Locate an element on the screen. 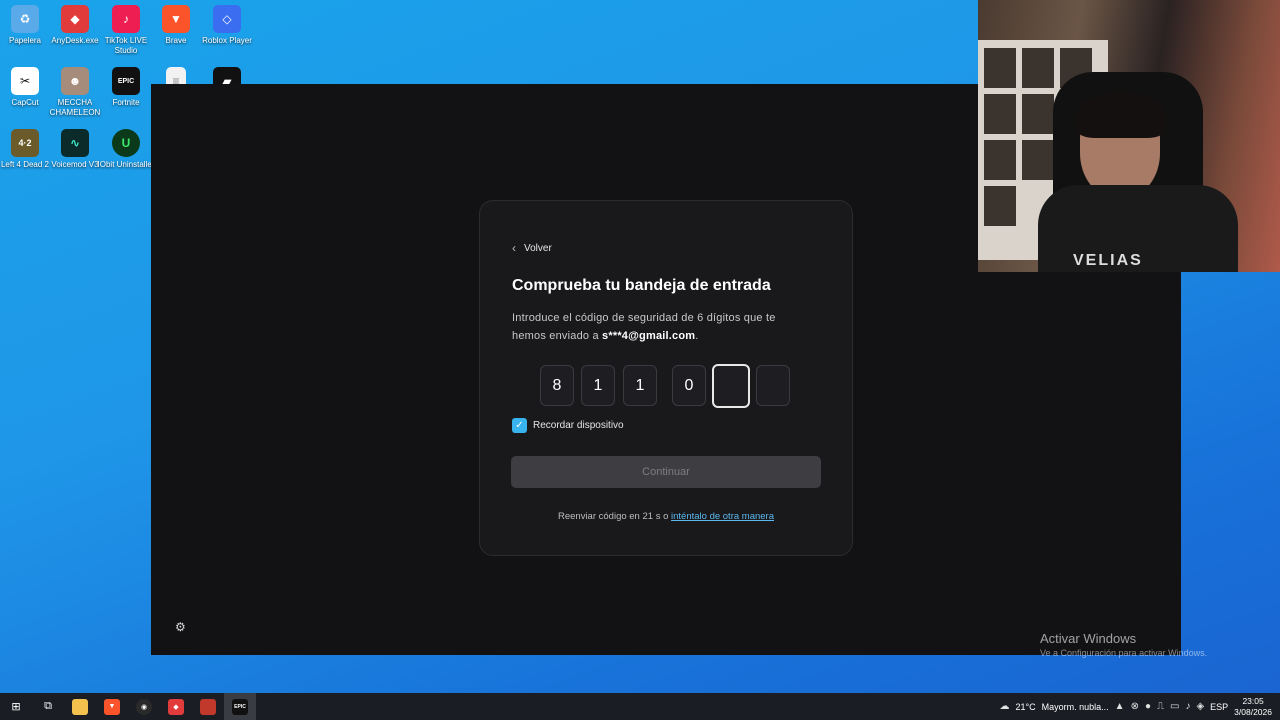  remember-label: Recordar dispositivo is located at coordinates (578, 425).